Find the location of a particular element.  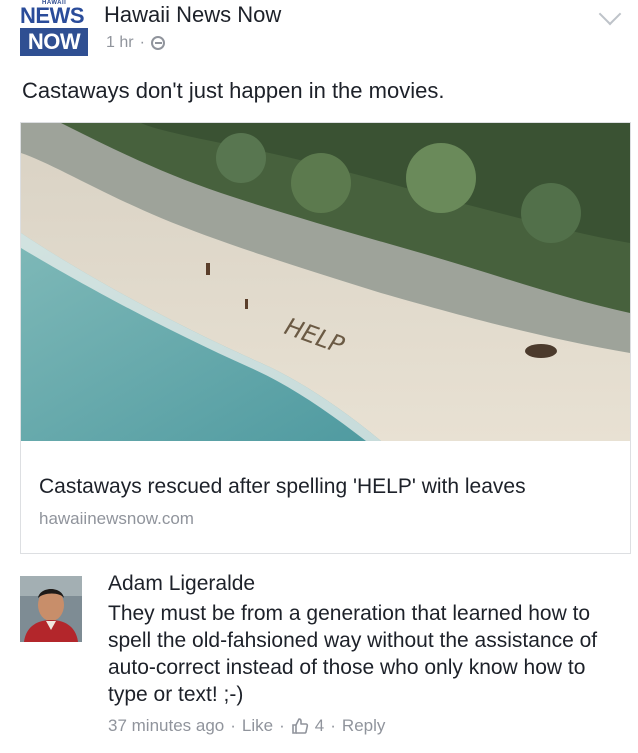

logo-now-text: NOW is located at coordinates (54, 42).